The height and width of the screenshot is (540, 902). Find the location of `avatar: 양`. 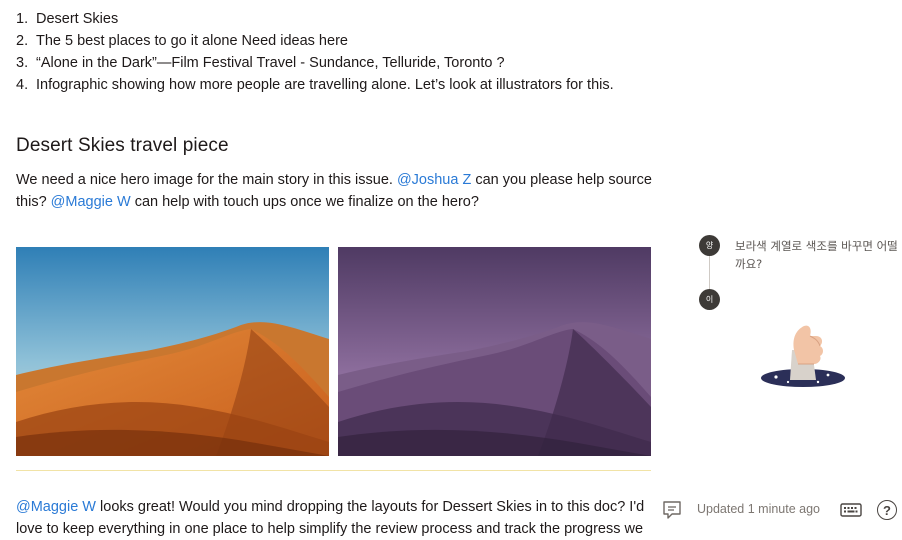

avatar: 양 is located at coordinates (709, 245).